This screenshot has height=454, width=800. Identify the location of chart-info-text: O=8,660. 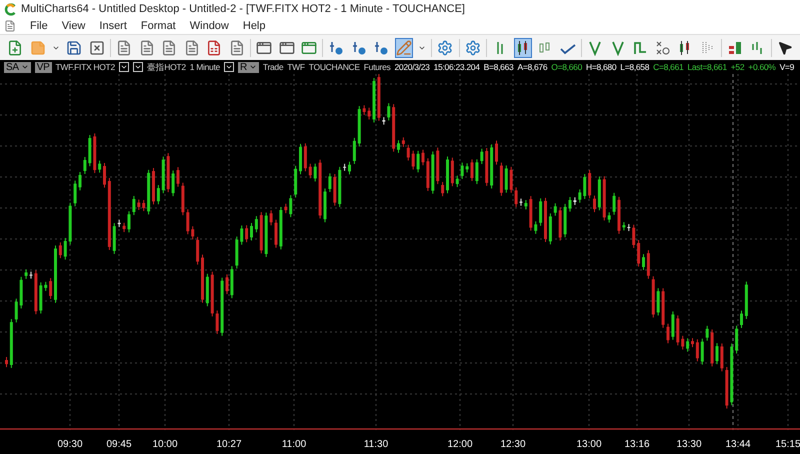
(566, 67).